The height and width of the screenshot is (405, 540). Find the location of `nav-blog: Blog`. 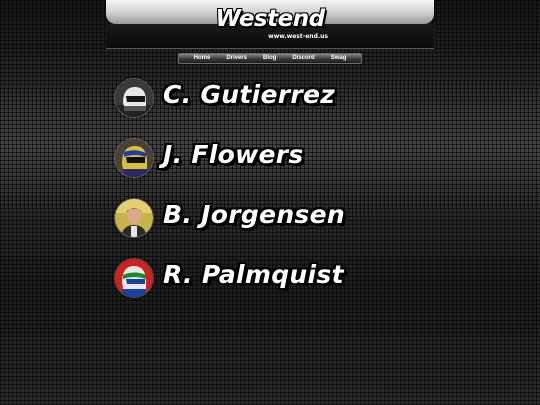

nav-blog: Blog is located at coordinates (269, 58).